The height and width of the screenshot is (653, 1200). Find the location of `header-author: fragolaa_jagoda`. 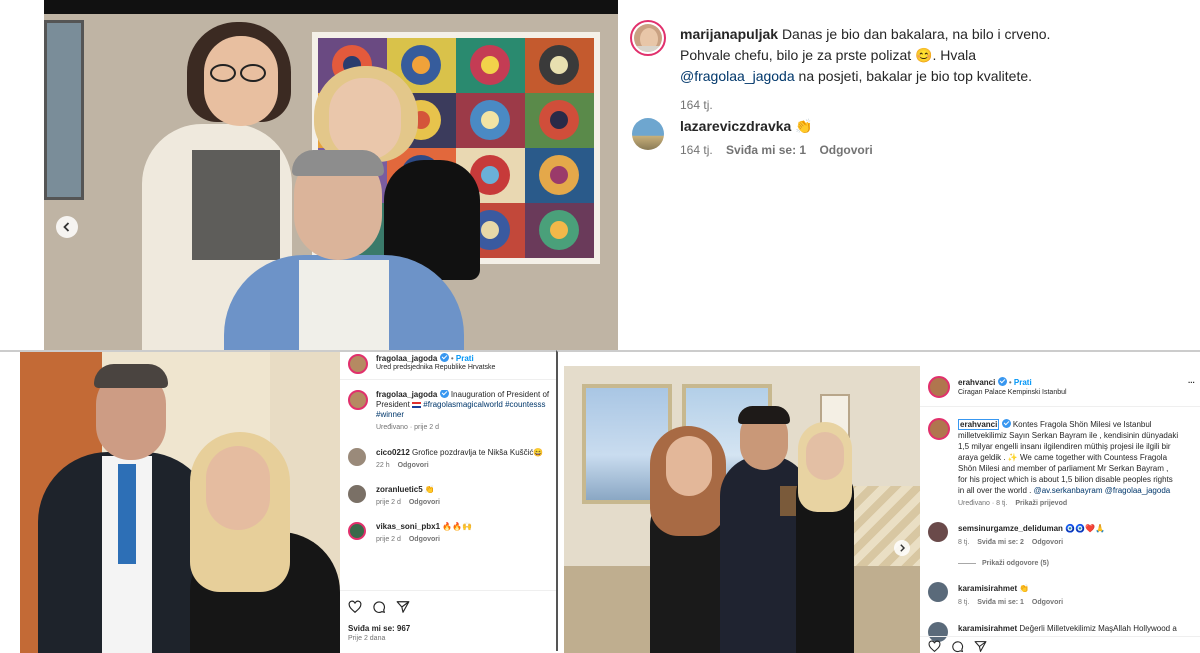

header-author: fragolaa_jagoda is located at coordinates (406, 358).